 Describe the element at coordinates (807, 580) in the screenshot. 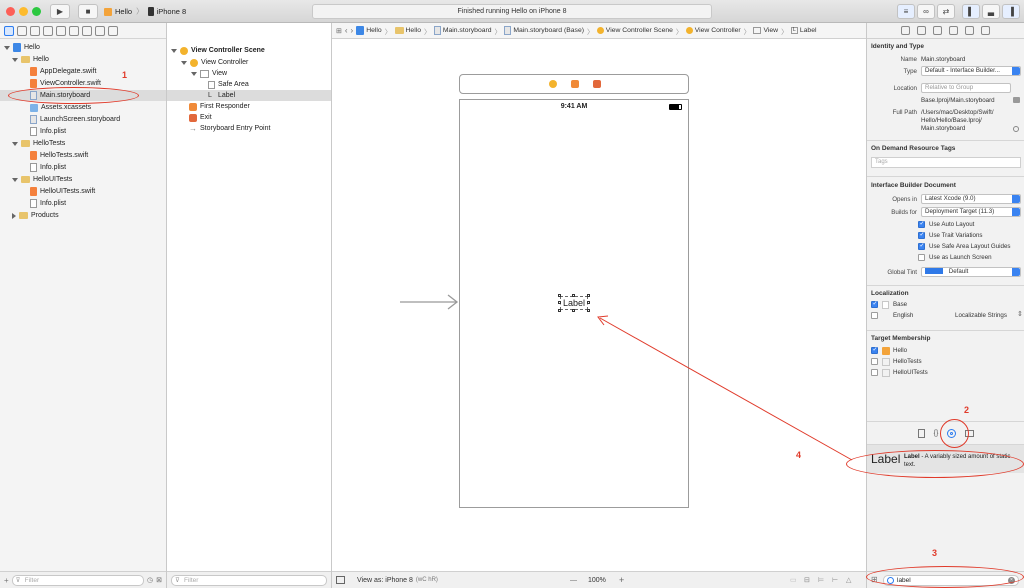

I see `stack-icon: ⊟` at that location.